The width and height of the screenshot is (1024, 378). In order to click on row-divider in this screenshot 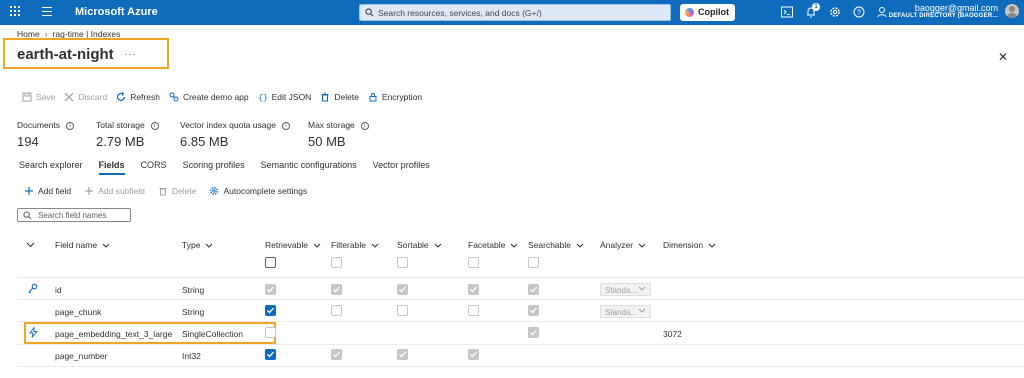, I will do `click(520, 277)`.